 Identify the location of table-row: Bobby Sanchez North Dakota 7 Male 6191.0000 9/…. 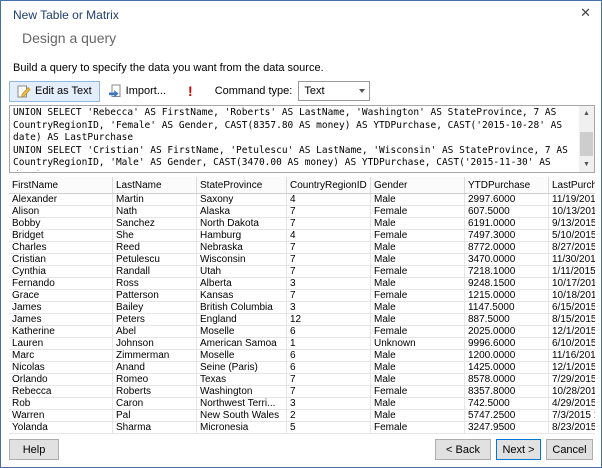
(302, 223).